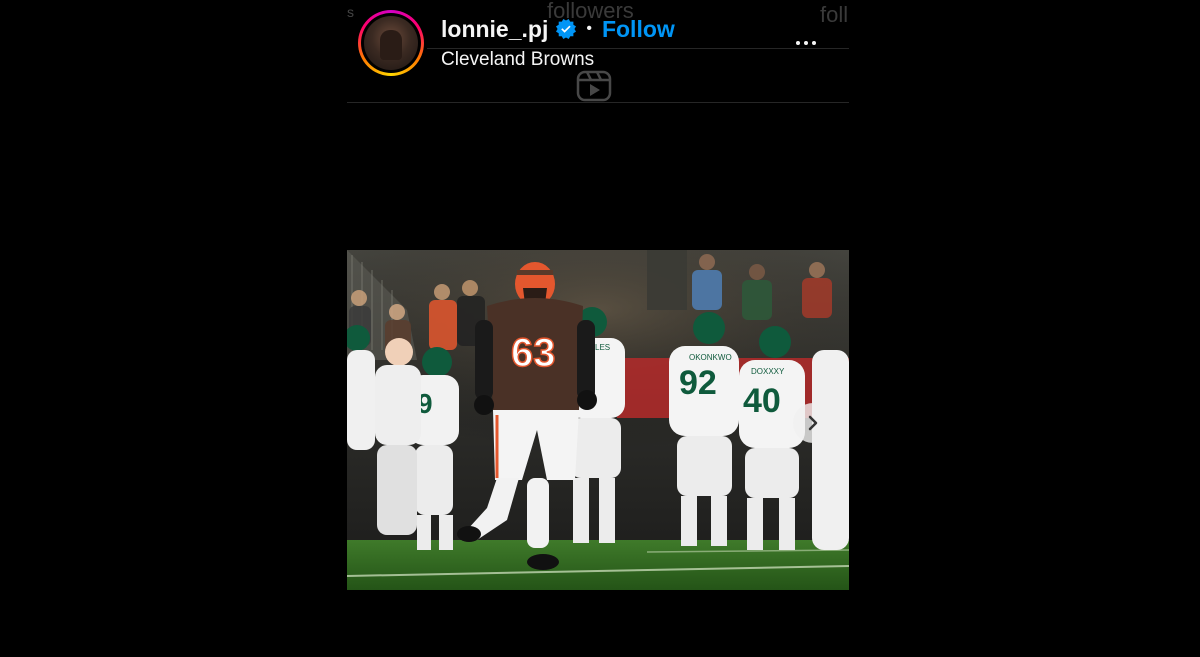  Describe the element at coordinates (698, 383) in the screenshot. I see `jersey-number-92: 92` at that location.